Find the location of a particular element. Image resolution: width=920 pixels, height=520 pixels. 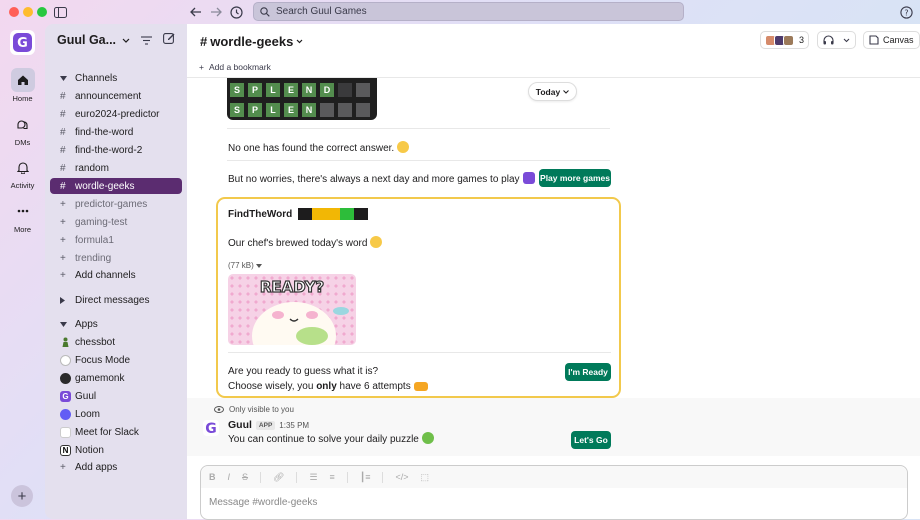

sidebar-channel-euro2024-predictor: # euro2024-predictor is located at coordinates (116, 114).